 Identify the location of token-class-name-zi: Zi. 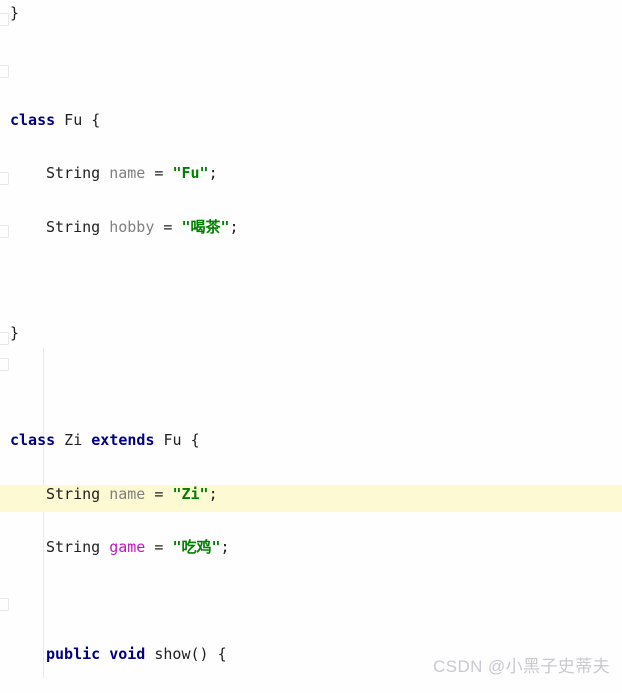
(73, 440).